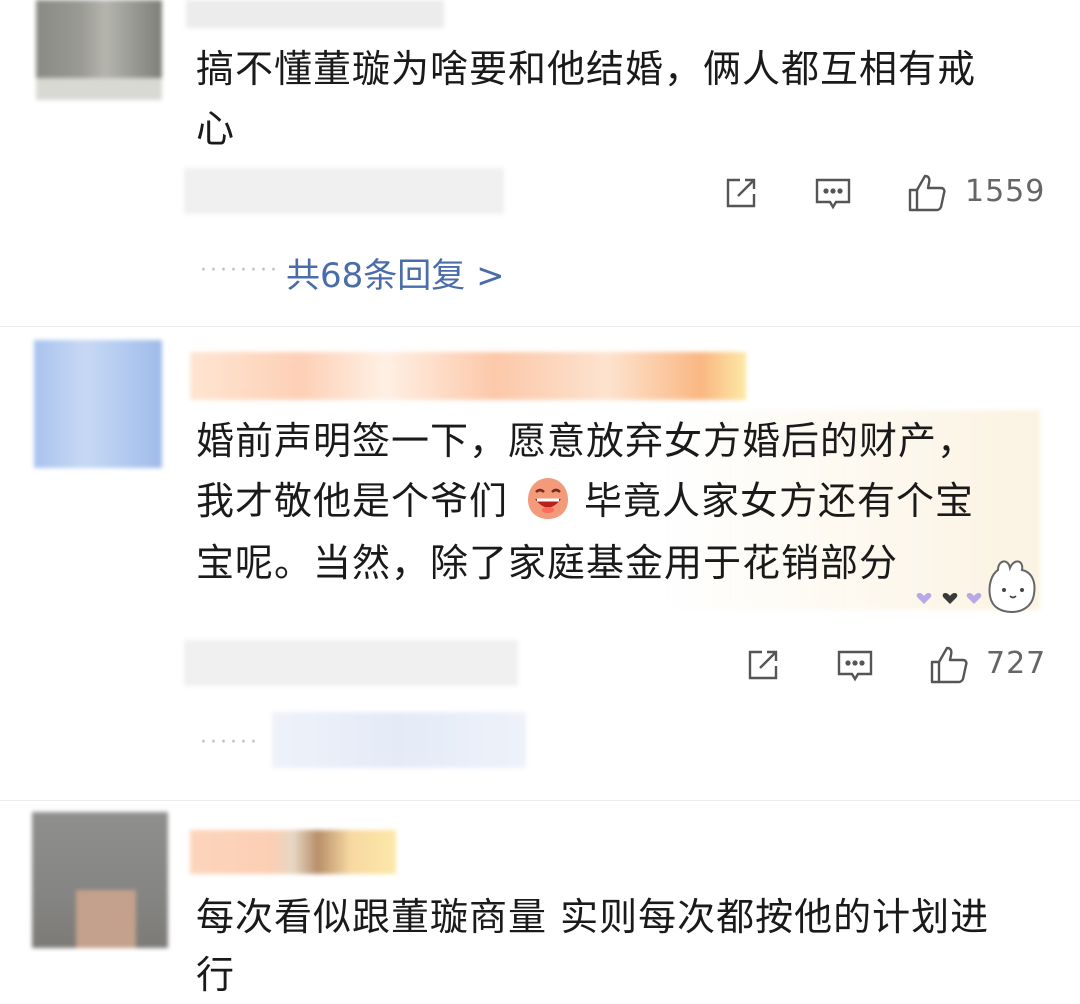 The width and height of the screenshot is (1080, 1004). I want to click on comment-text-line2b: 毕竟人家女方还有个宝, so click(779, 501).